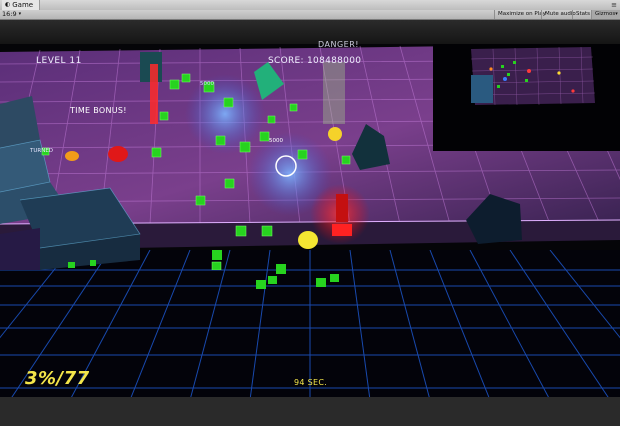 The image size is (620, 426). I want to click on level-label: LEVEL 11, so click(59, 61).